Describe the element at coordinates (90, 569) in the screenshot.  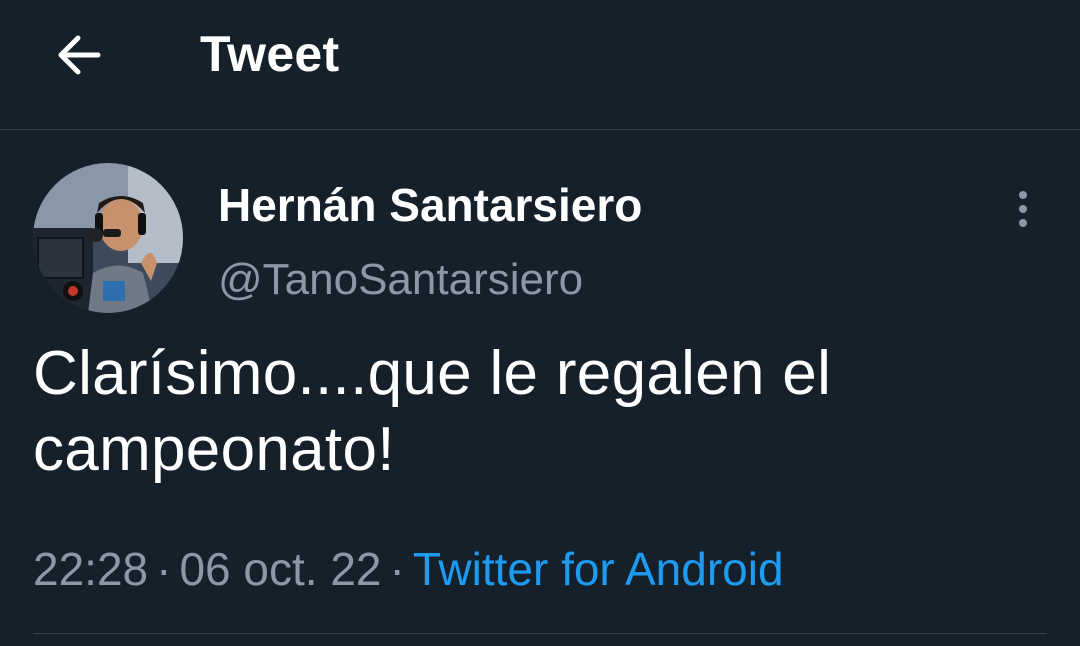
I see `tweet-time: 22:28` at that location.